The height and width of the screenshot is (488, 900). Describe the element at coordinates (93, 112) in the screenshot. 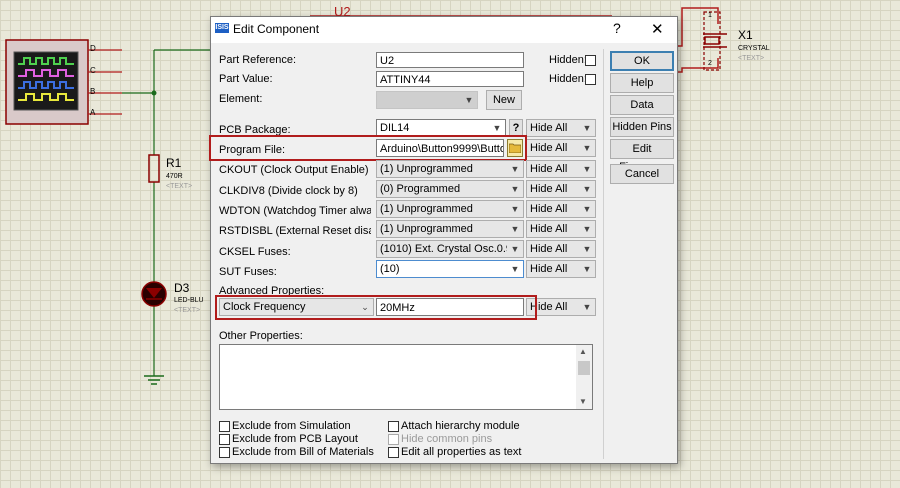

I see `scope-pin-a: A` at that location.